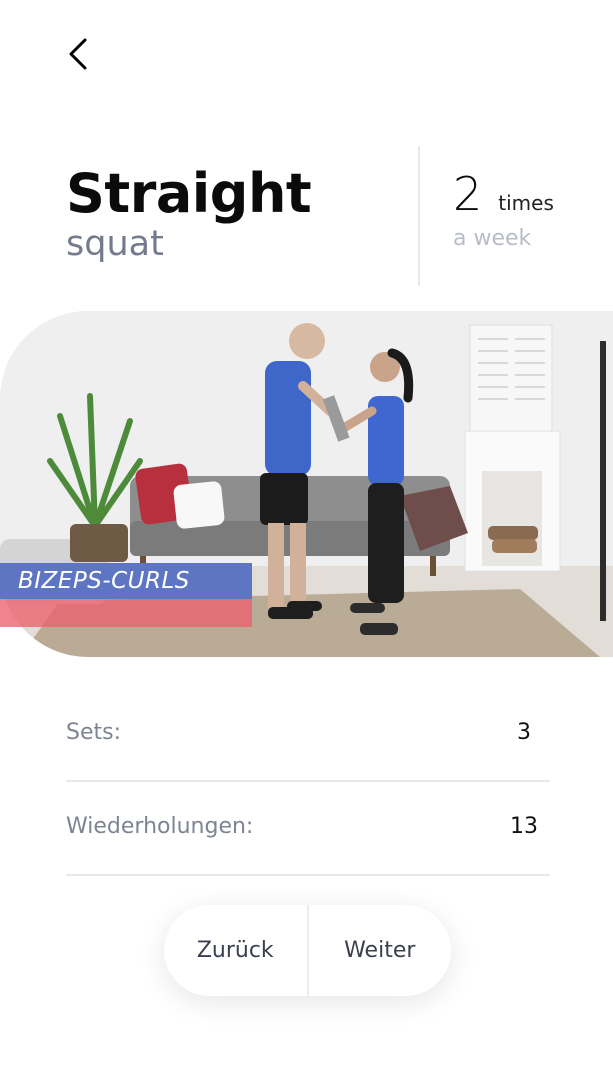 The width and height of the screenshot is (613, 1077). I want to click on overlay-accent-bar, so click(126, 613).